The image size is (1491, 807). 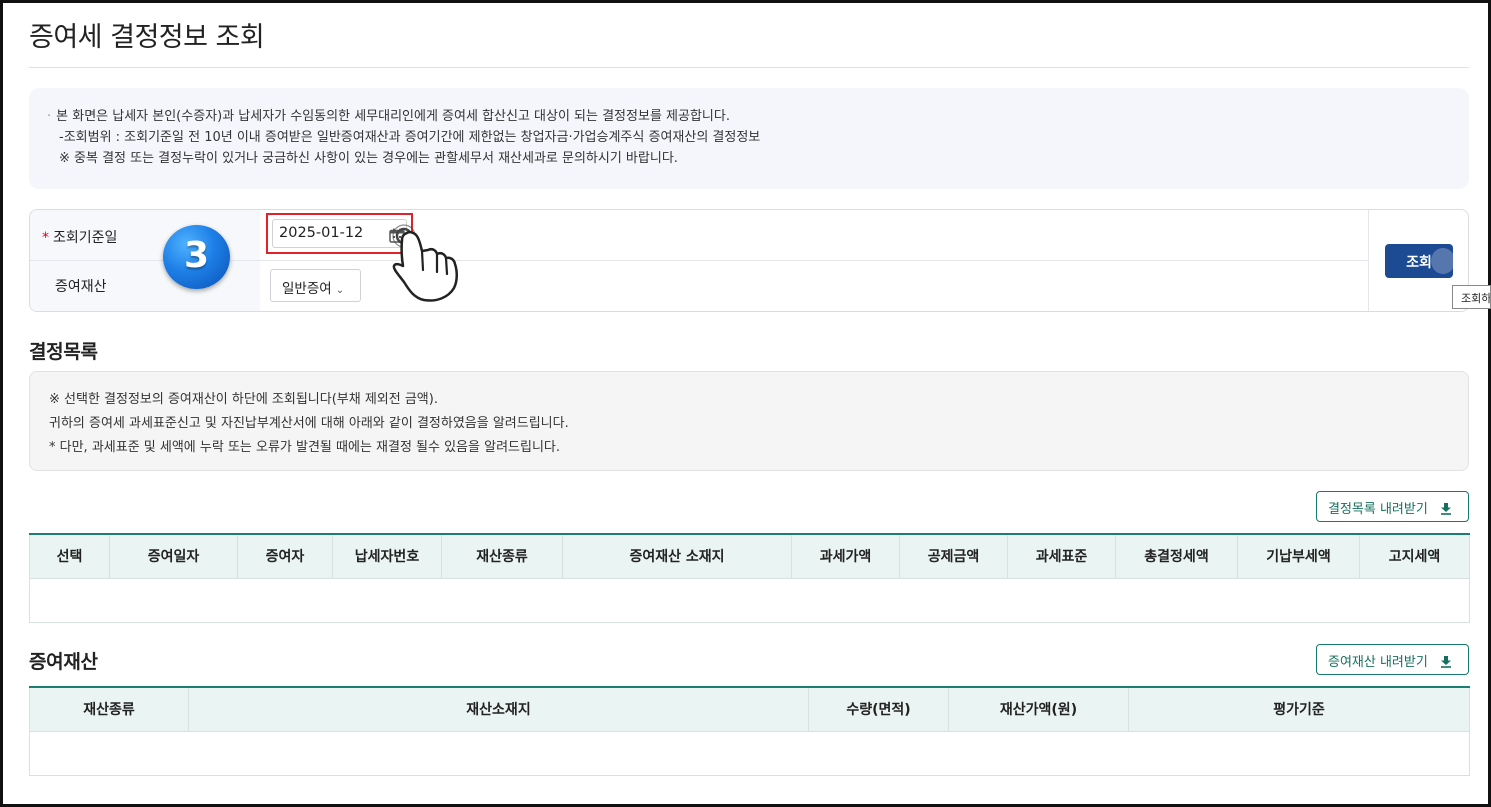 I want to click on chevron-down-icon: ⌄, so click(x=340, y=290).